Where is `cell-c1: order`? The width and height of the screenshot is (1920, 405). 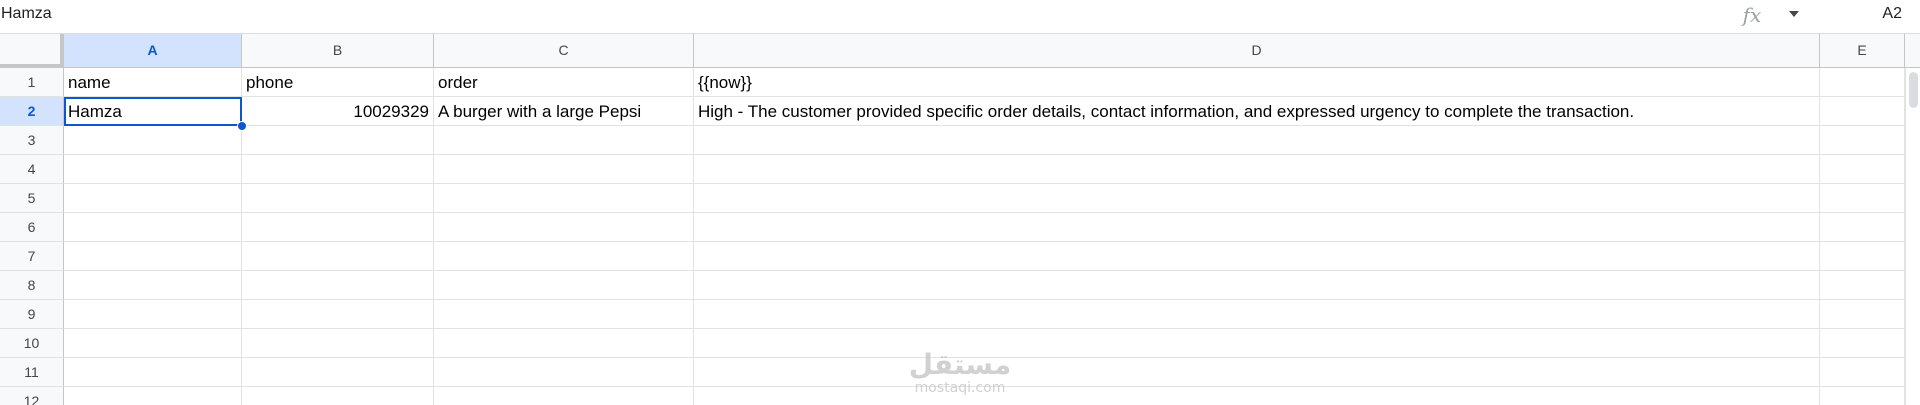
cell-c1: order is located at coordinates (564, 82).